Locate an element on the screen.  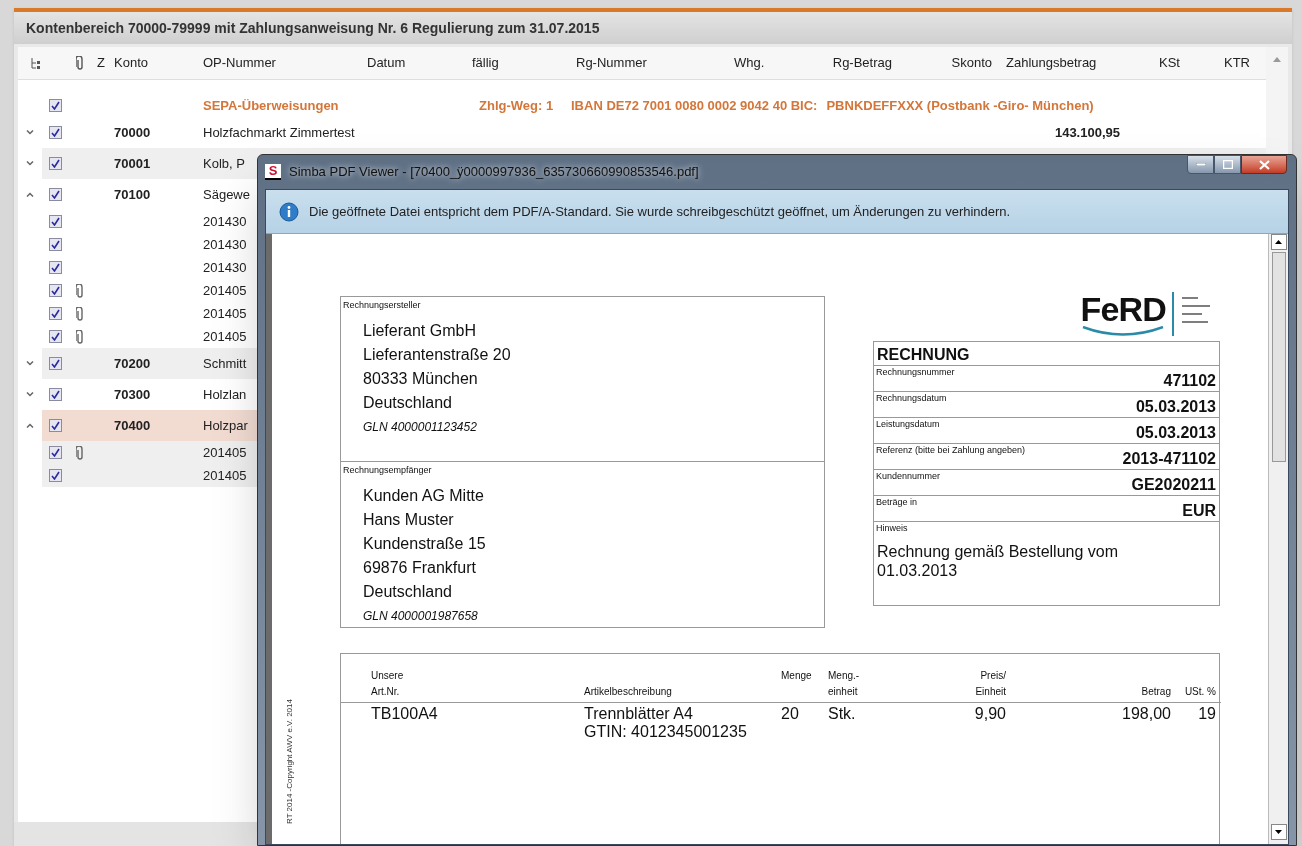
column-header: USt. % is located at coordinates (1199, 692).